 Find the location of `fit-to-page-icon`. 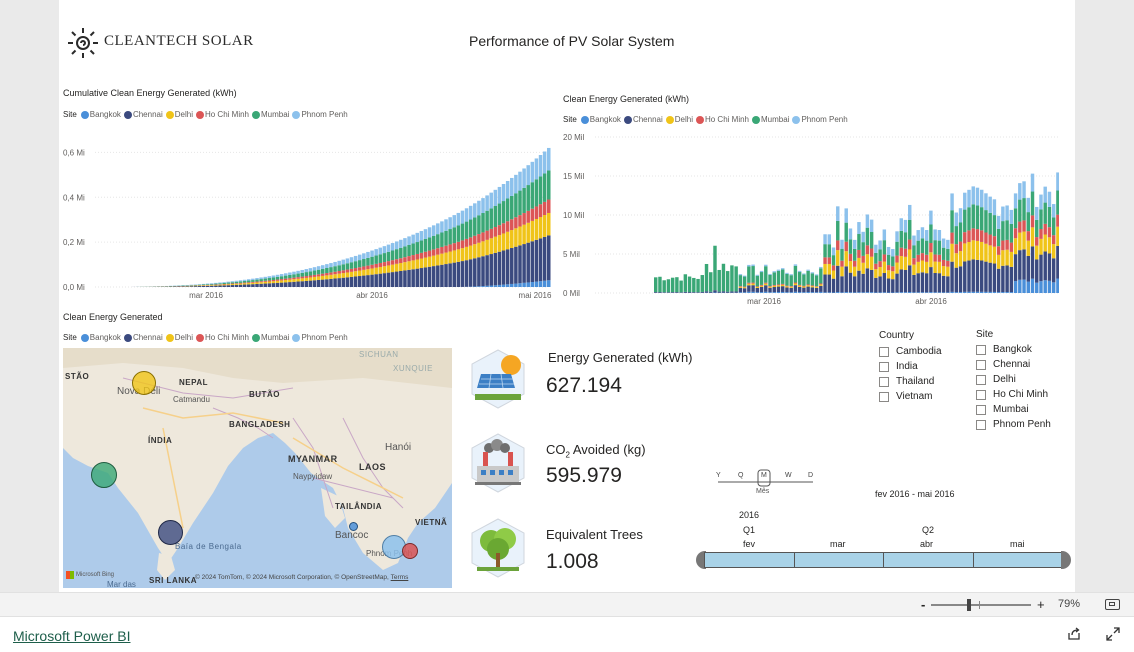

fit-to-page-icon is located at coordinates (1112, 604).